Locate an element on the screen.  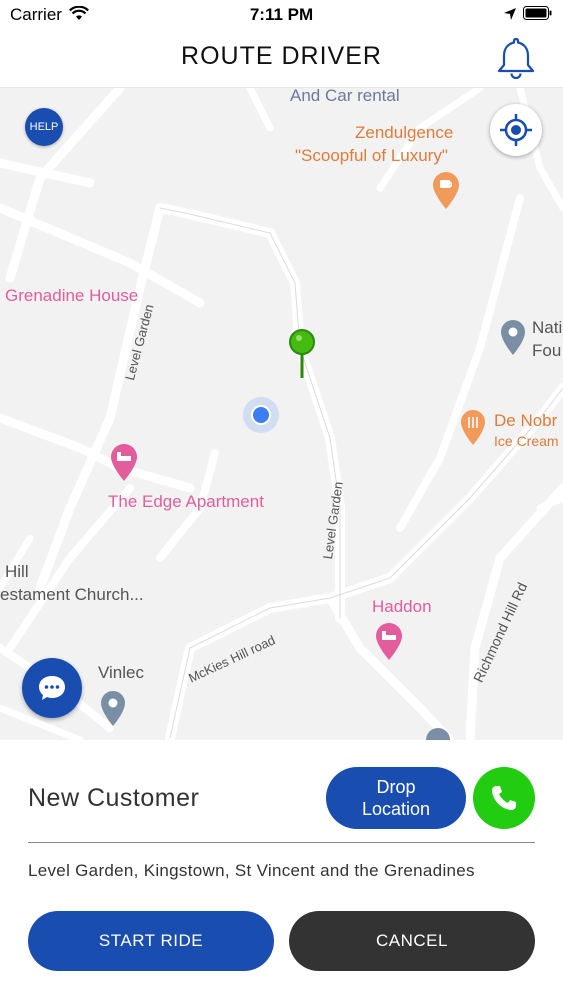
chat-button is located at coordinates (52, 688).